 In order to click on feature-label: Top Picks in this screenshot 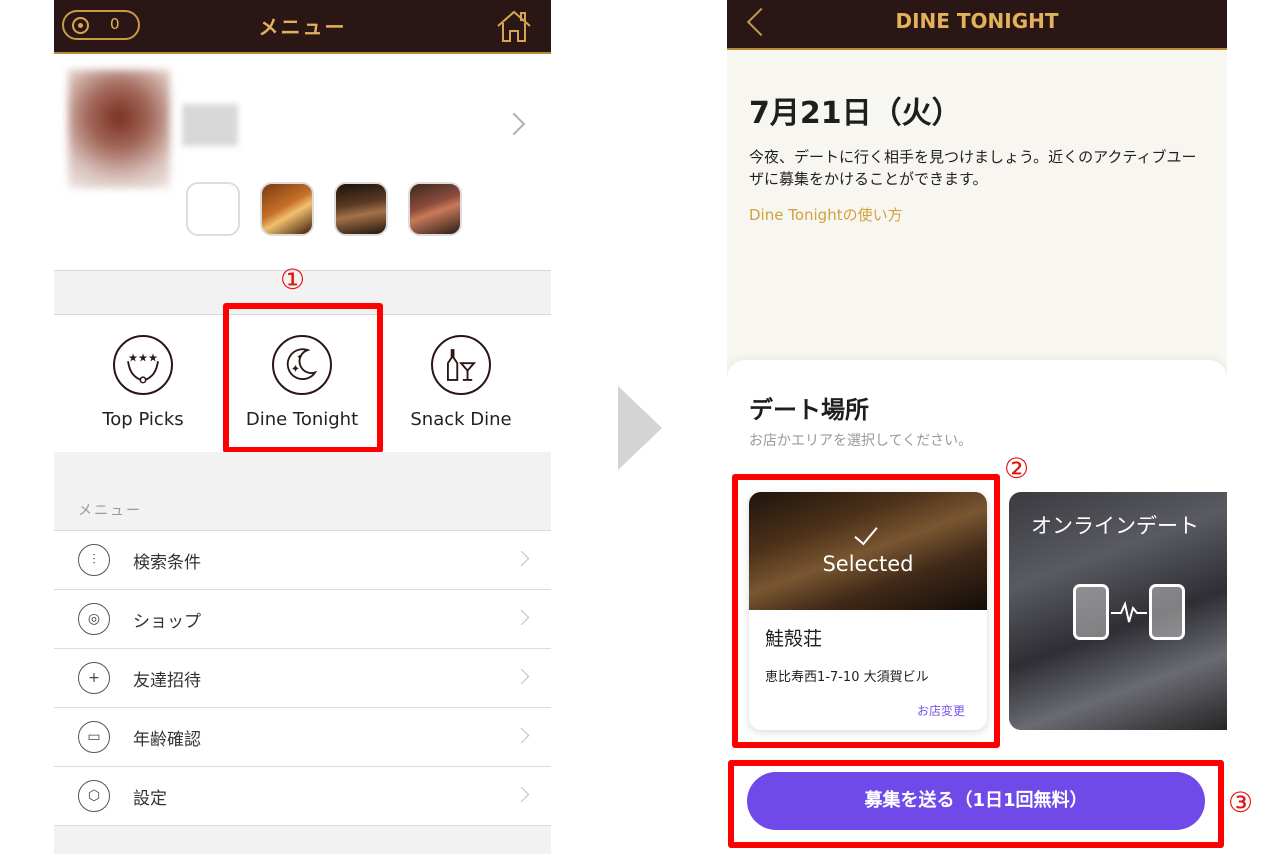, I will do `click(143, 419)`.